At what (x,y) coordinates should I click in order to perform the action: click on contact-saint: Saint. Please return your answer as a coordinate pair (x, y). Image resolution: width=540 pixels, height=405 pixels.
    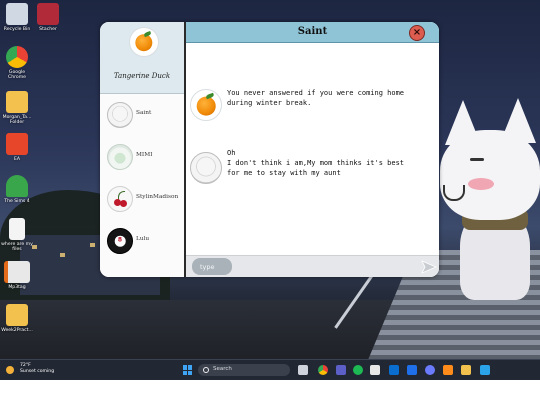
    Looking at the image, I should click on (142, 116).